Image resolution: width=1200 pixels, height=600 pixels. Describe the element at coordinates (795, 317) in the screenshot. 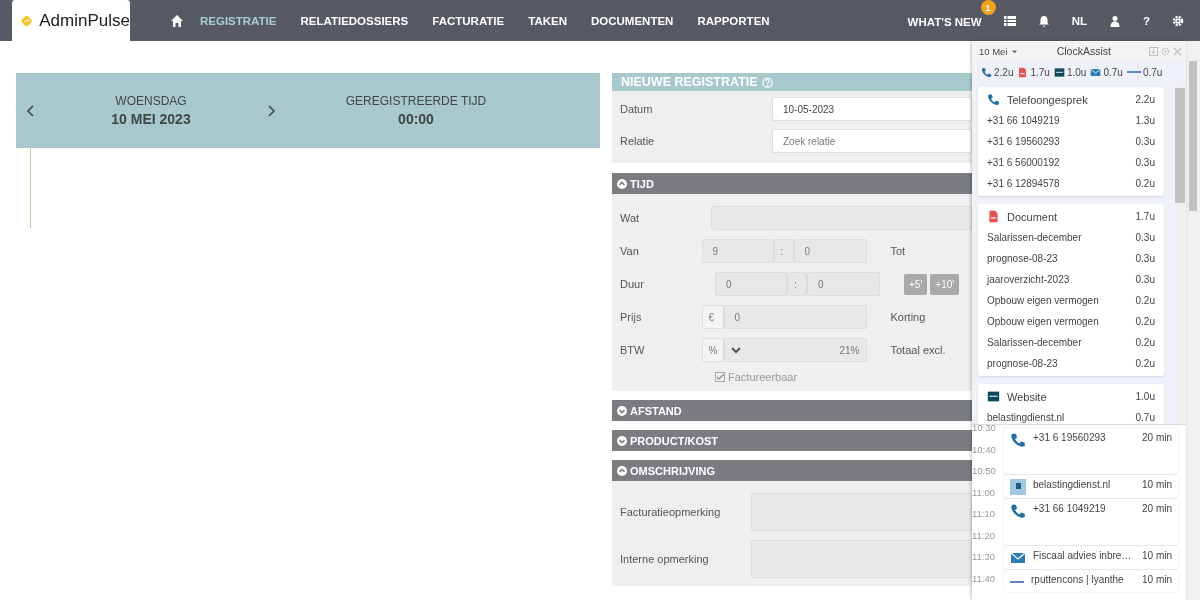

I see `price-field: 0` at that location.